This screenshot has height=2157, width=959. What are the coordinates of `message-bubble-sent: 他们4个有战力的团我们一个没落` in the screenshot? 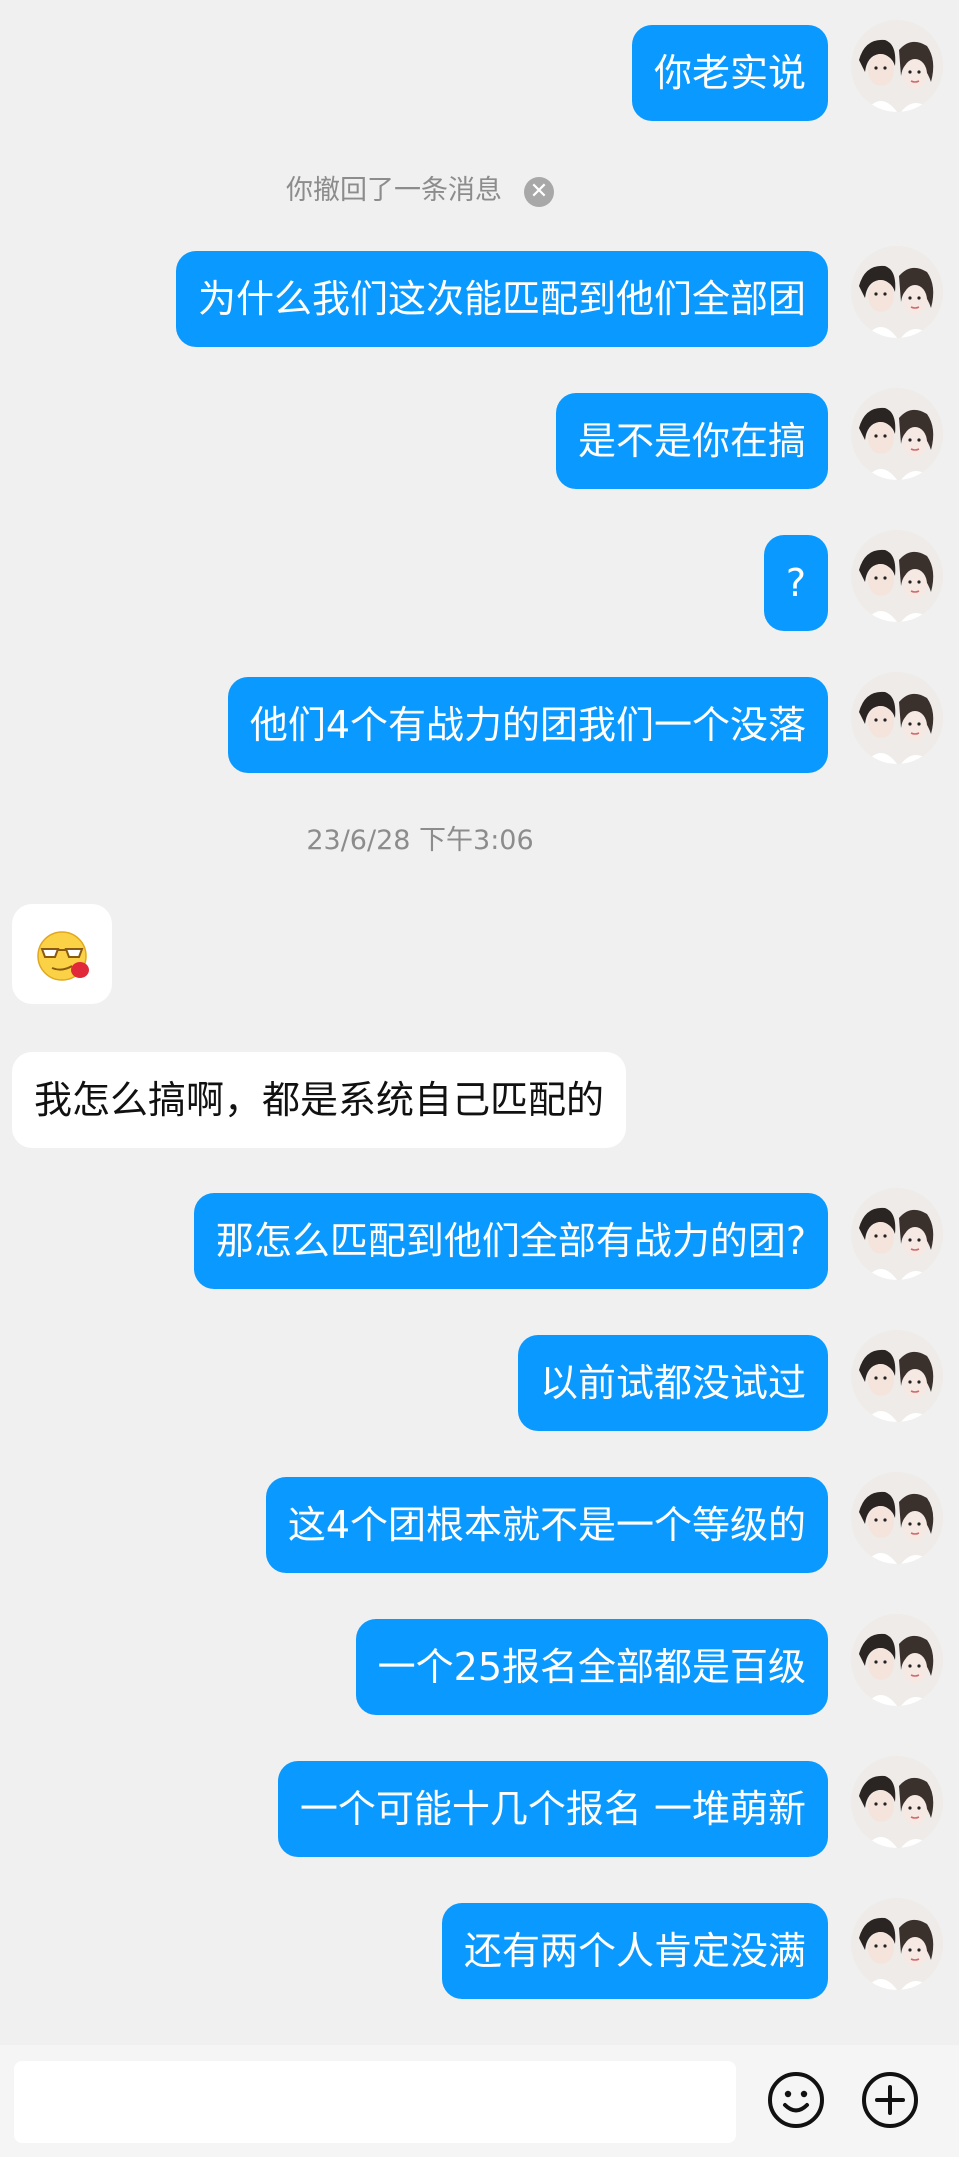 It's located at (527, 725).